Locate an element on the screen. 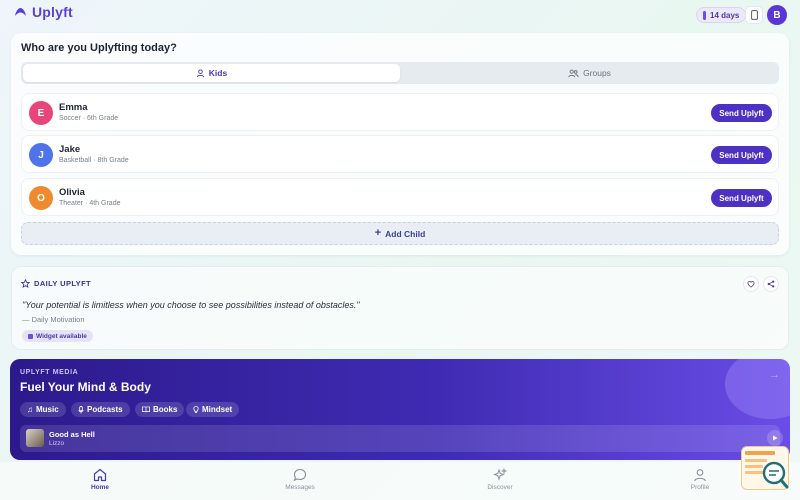 This screenshot has height=500, width=800. phone-icon is located at coordinates (754, 15).